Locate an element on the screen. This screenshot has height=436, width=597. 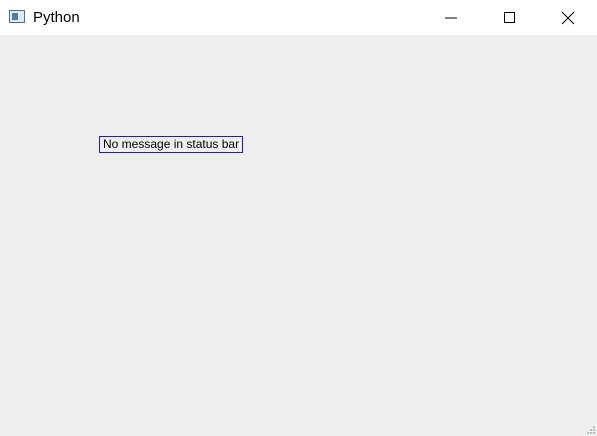
close-icon is located at coordinates (568, 17).